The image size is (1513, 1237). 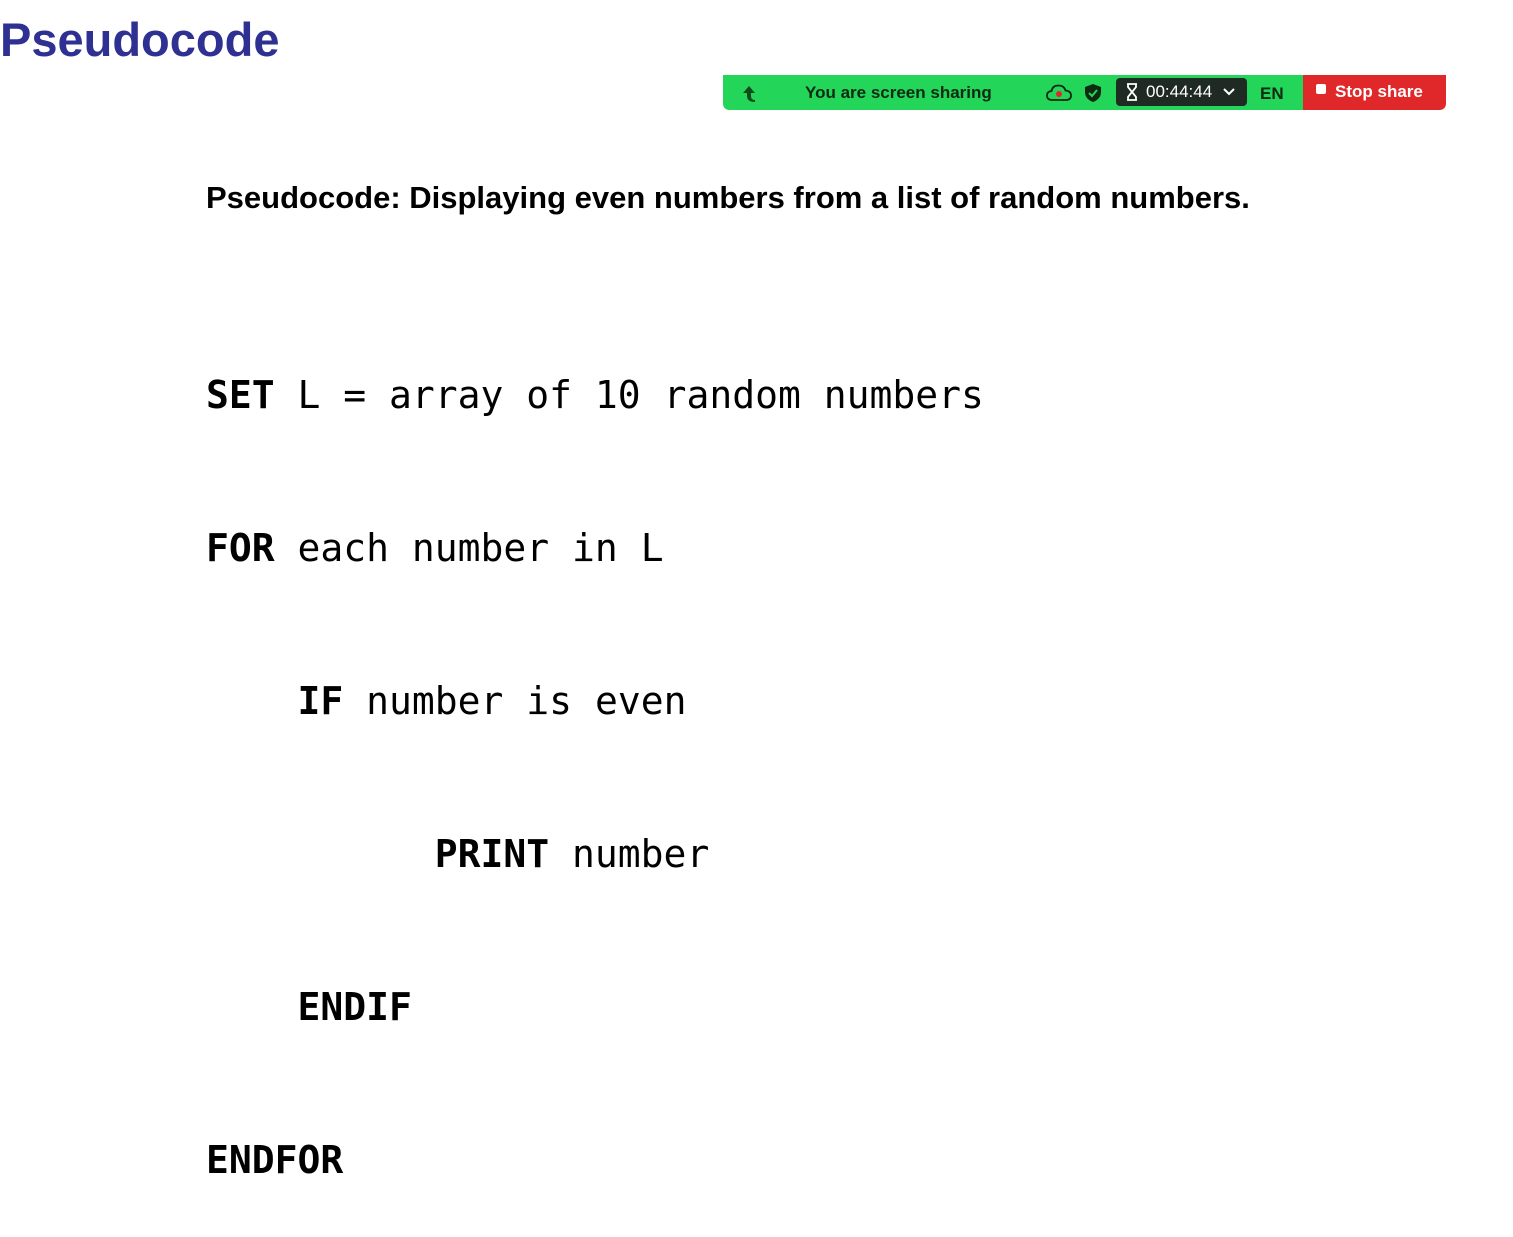 What do you see at coordinates (595, 1160) in the screenshot?
I see `code-line: ENDFOR` at bounding box center [595, 1160].